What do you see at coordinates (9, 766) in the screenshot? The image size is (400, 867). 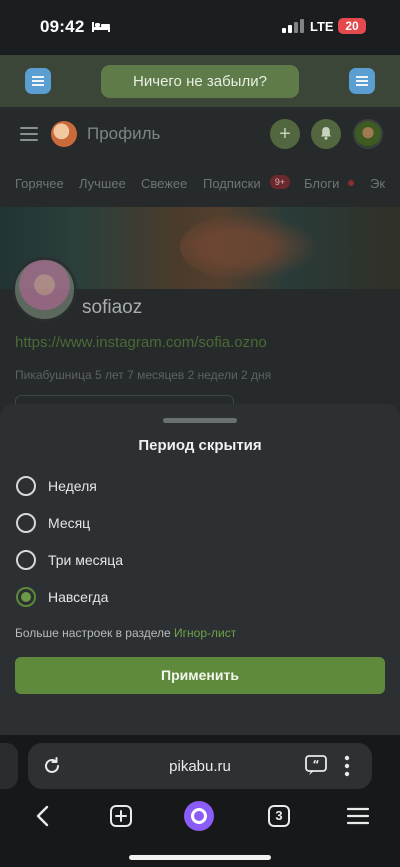 I see `previous-tab-preview` at bounding box center [9, 766].